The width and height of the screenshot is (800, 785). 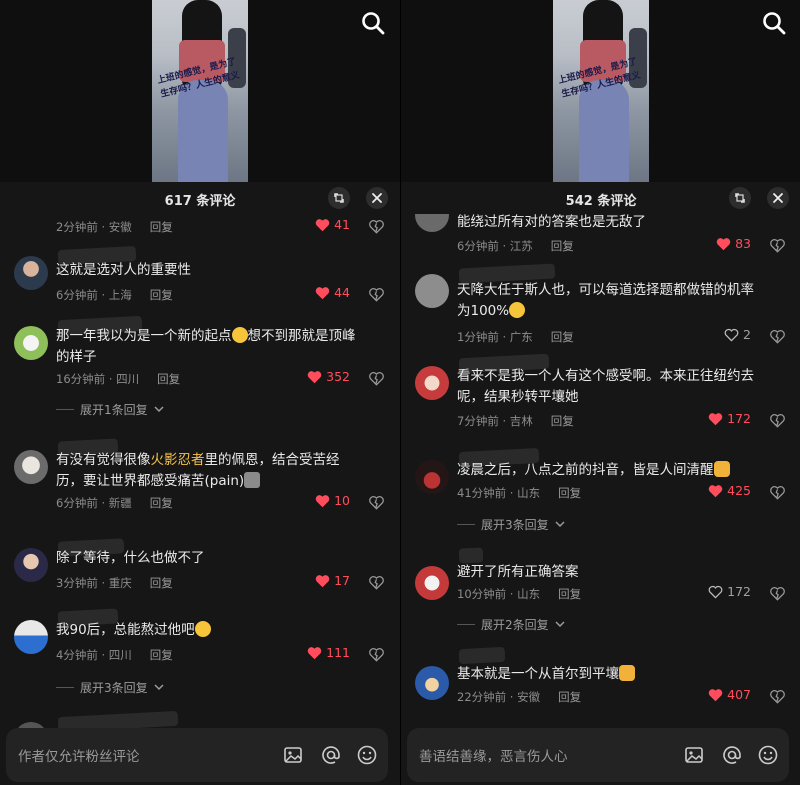 What do you see at coordinates (200, 198) in the screenshot?
I see `comment-header: 617 条评论` at bounding box center [200, 198].